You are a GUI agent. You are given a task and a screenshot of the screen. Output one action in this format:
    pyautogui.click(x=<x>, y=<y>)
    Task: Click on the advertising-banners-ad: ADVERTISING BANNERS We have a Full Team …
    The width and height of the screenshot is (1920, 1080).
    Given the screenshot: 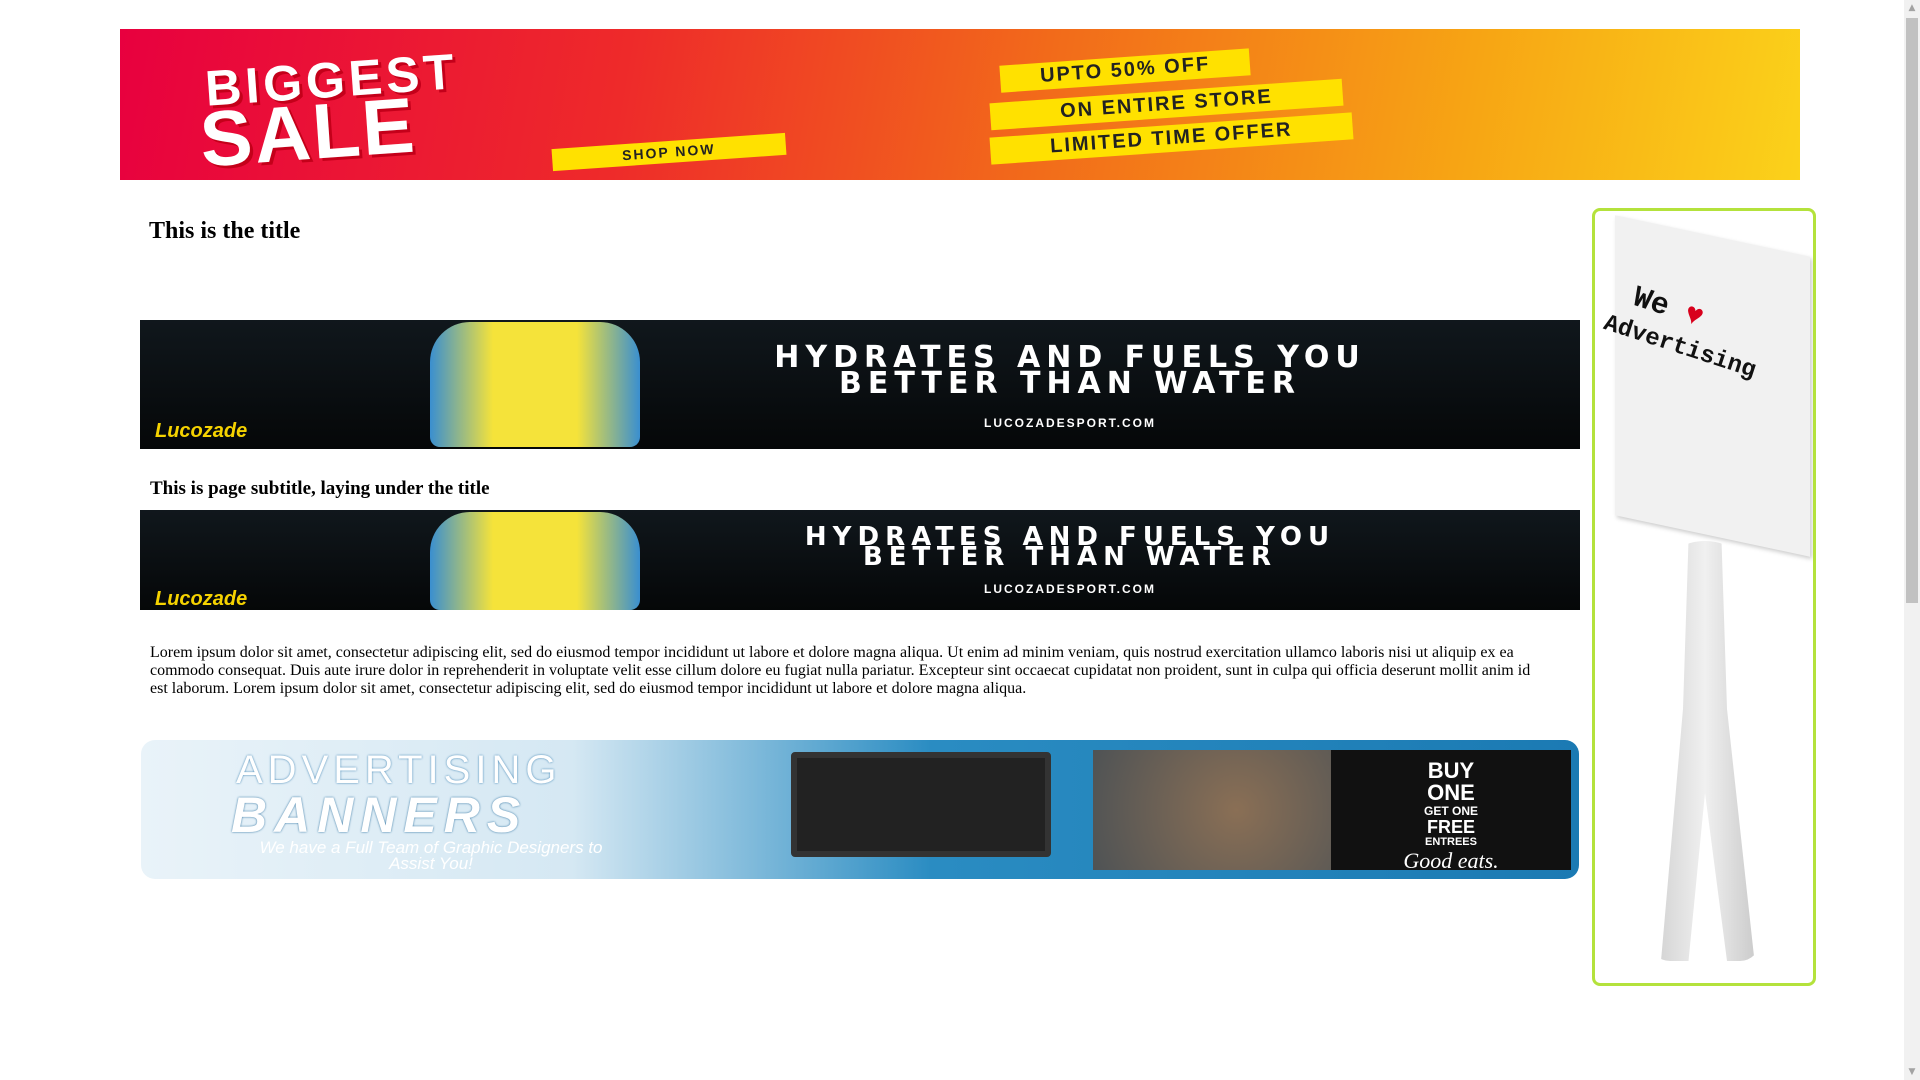 What is the action you would take?
    pyautogui.click(x=860, y=809)
    